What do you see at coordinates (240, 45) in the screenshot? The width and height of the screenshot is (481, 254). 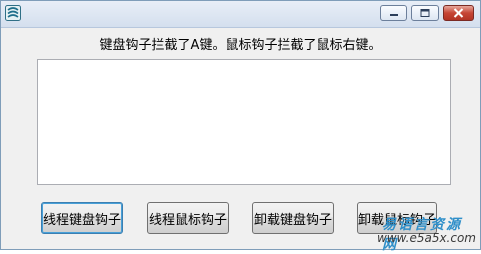 I see `hook-status-label: 键盘钩子拦截了A键。鼠标钩子拦截了鼠标右键。` at bounding box center [240, 45].